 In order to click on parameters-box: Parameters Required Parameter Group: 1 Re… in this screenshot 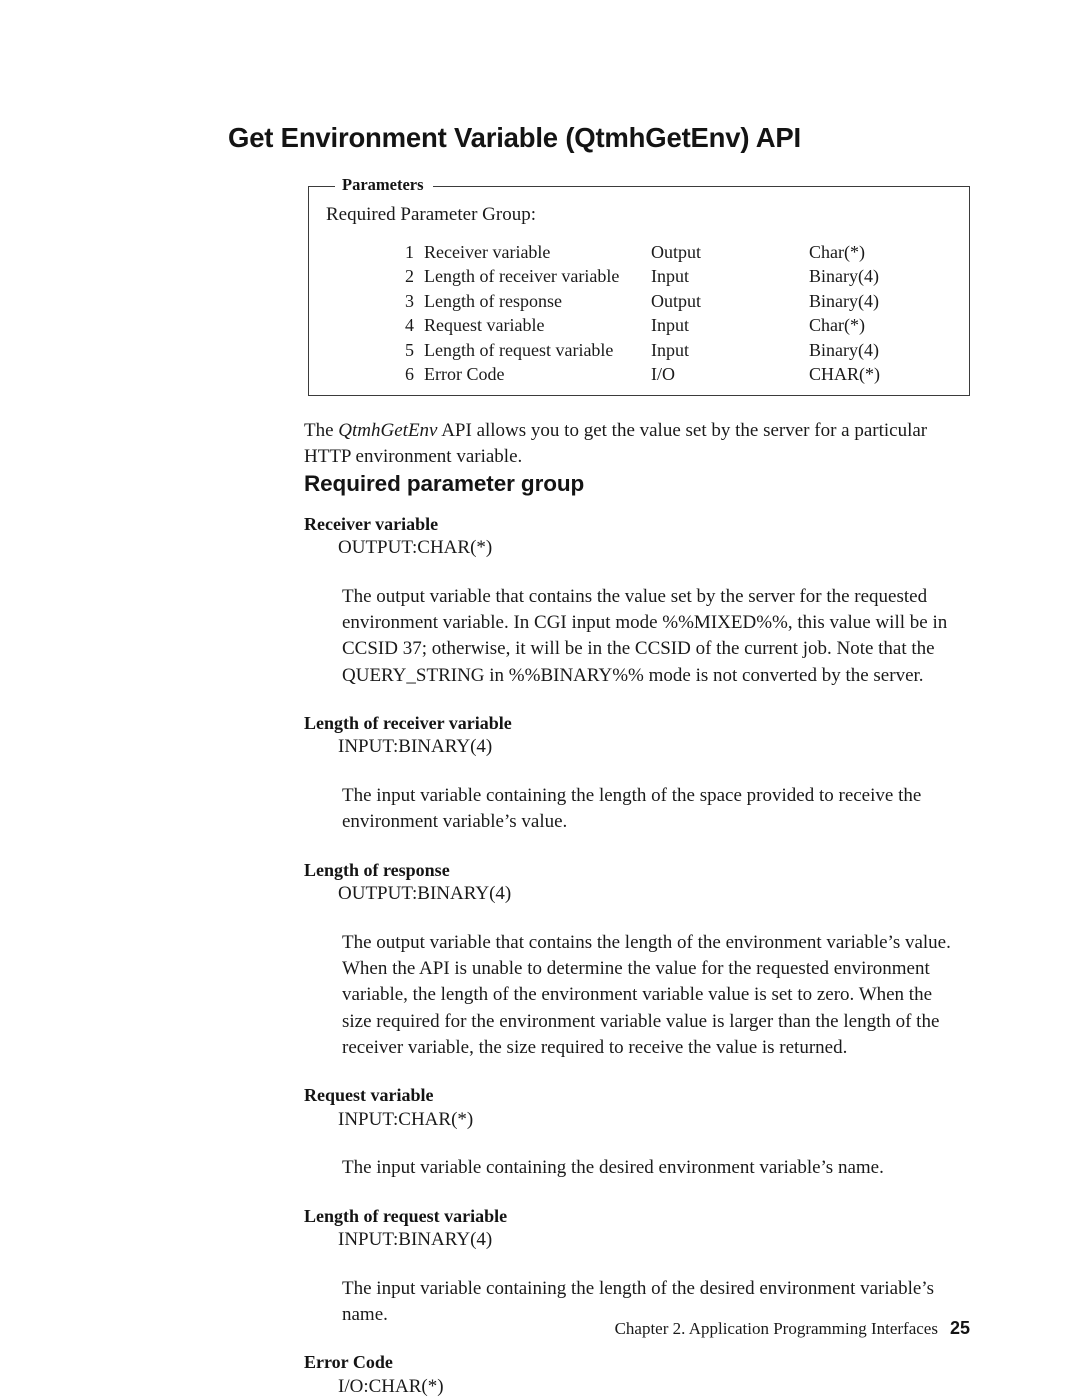, I will do `click(639, 285)`.